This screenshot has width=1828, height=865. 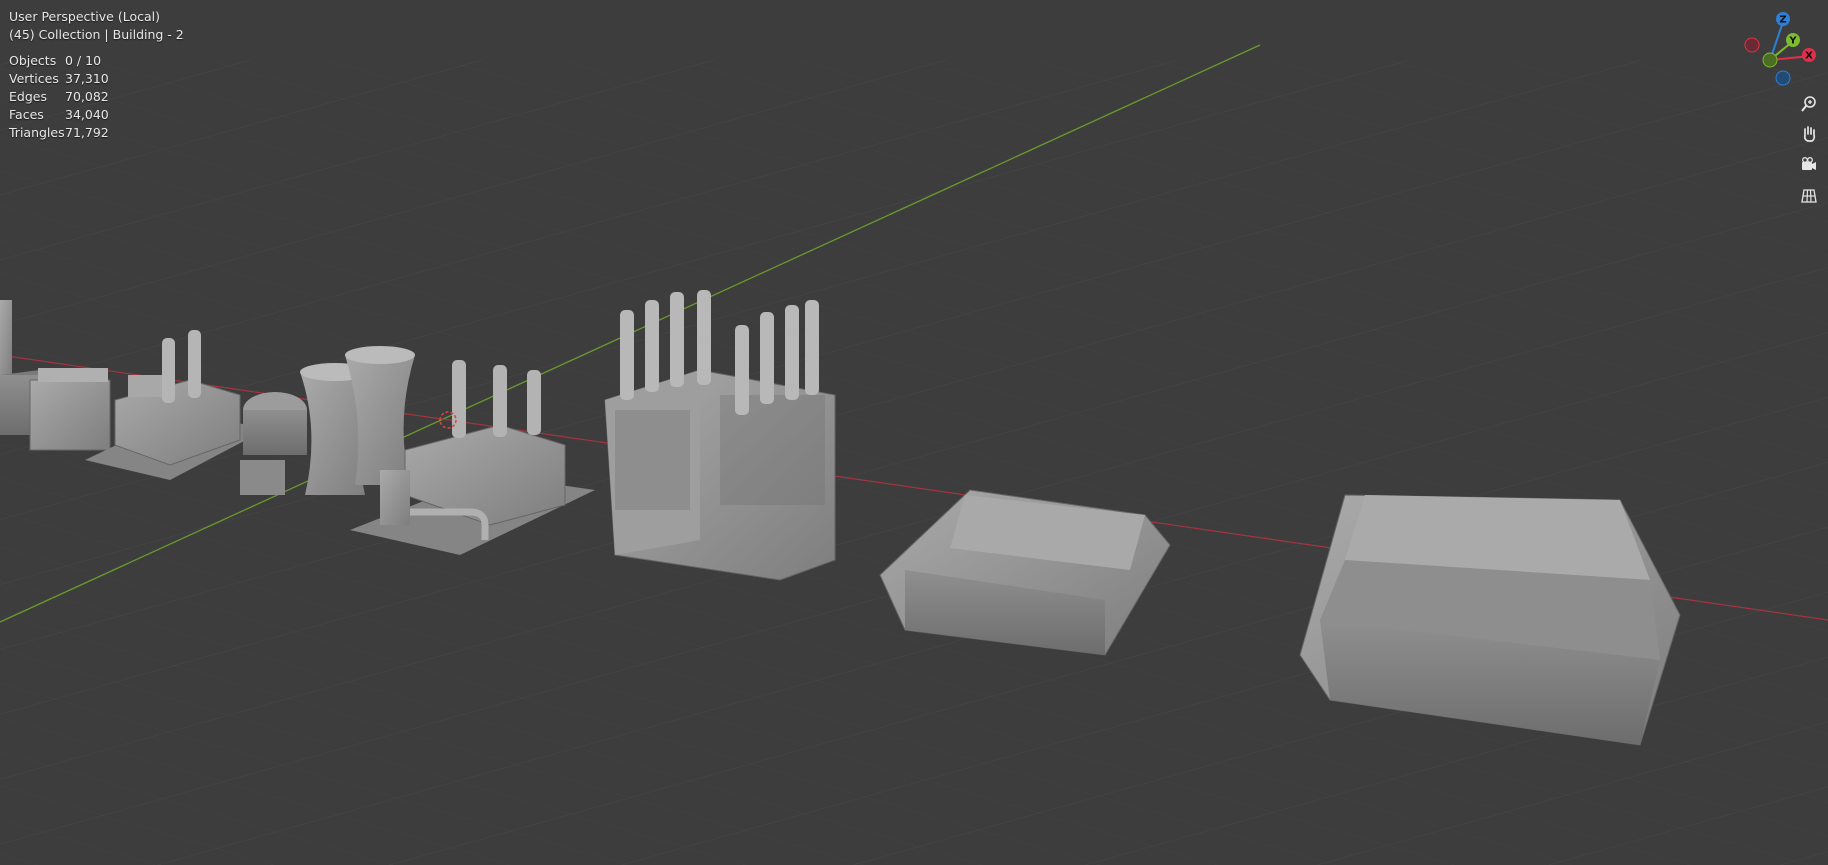 What do you see at coordinates (1782, 20) in the screenshot?
I see `z-axis-label: Z` at bounding box center [1782, 20].